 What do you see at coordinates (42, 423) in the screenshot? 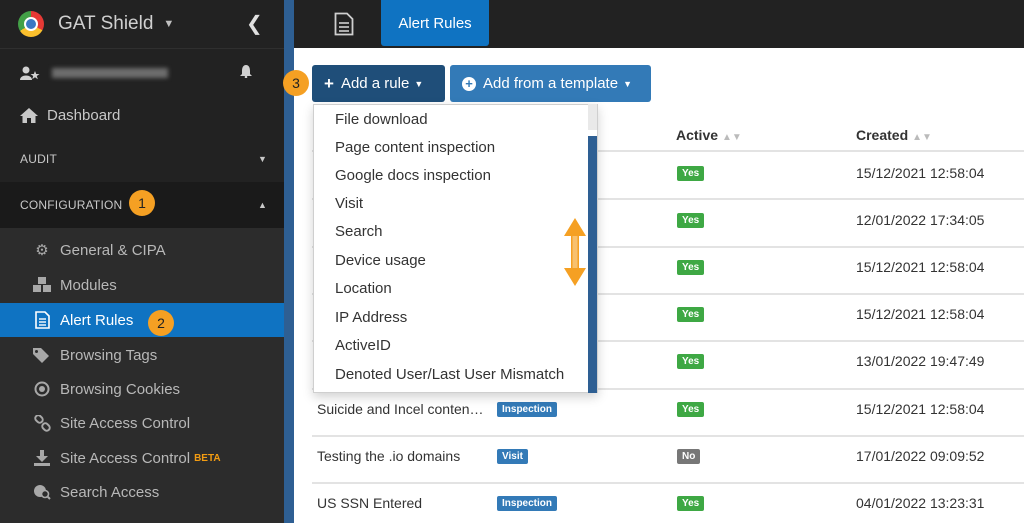
I see `link-icon` at bounding box center [42, 423].